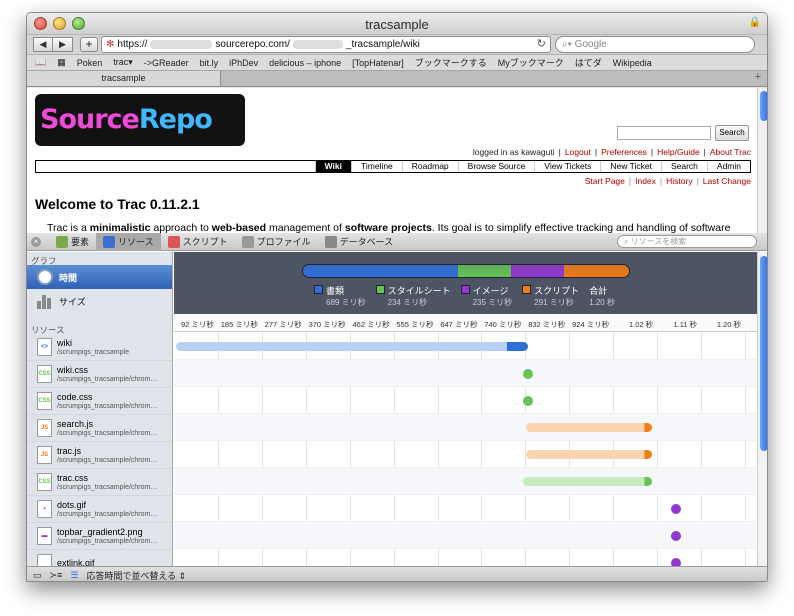 This screenshot has width=794, height=616. What do you see at coordinates (429, 166) in the screenshot?
I see `nav-roadmap: Roadmap` at bounding box center [429, 166].